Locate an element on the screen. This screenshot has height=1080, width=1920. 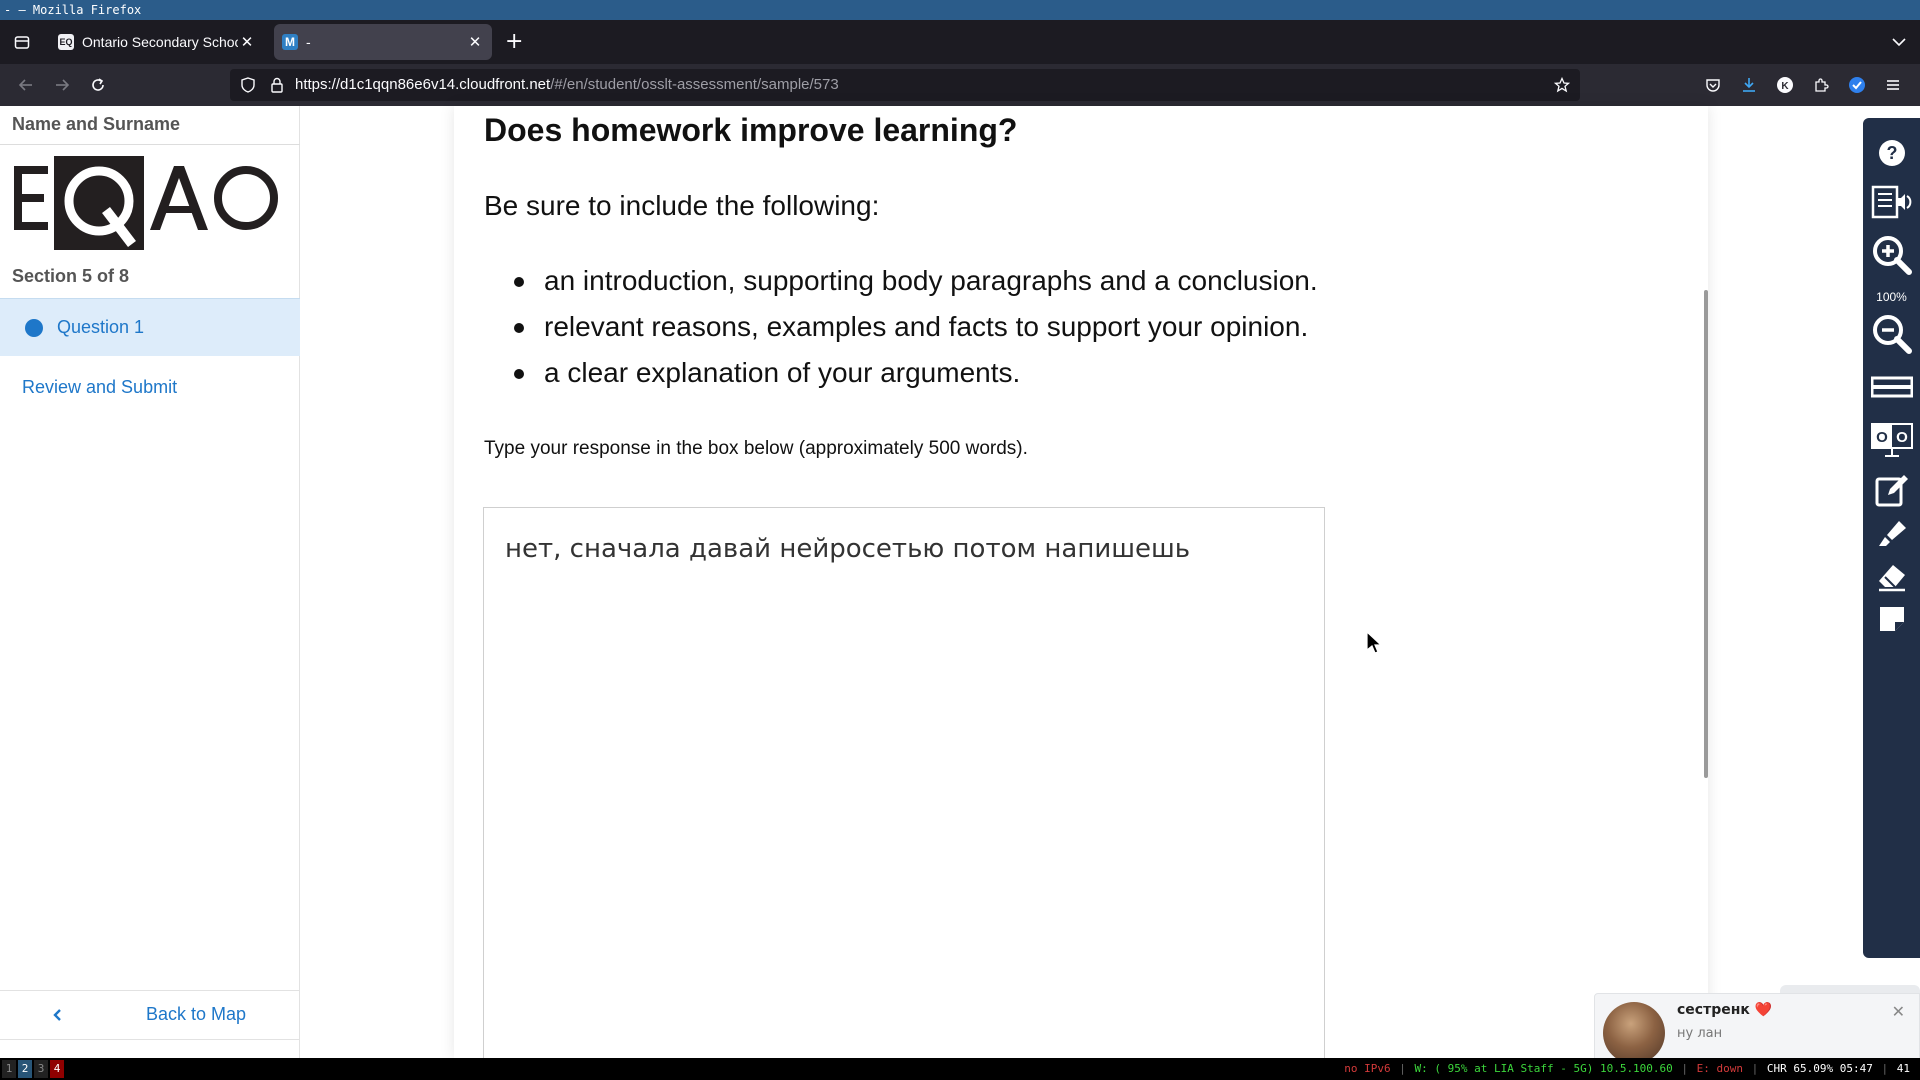
svg-text: K is located at coordinates (1785, 86).